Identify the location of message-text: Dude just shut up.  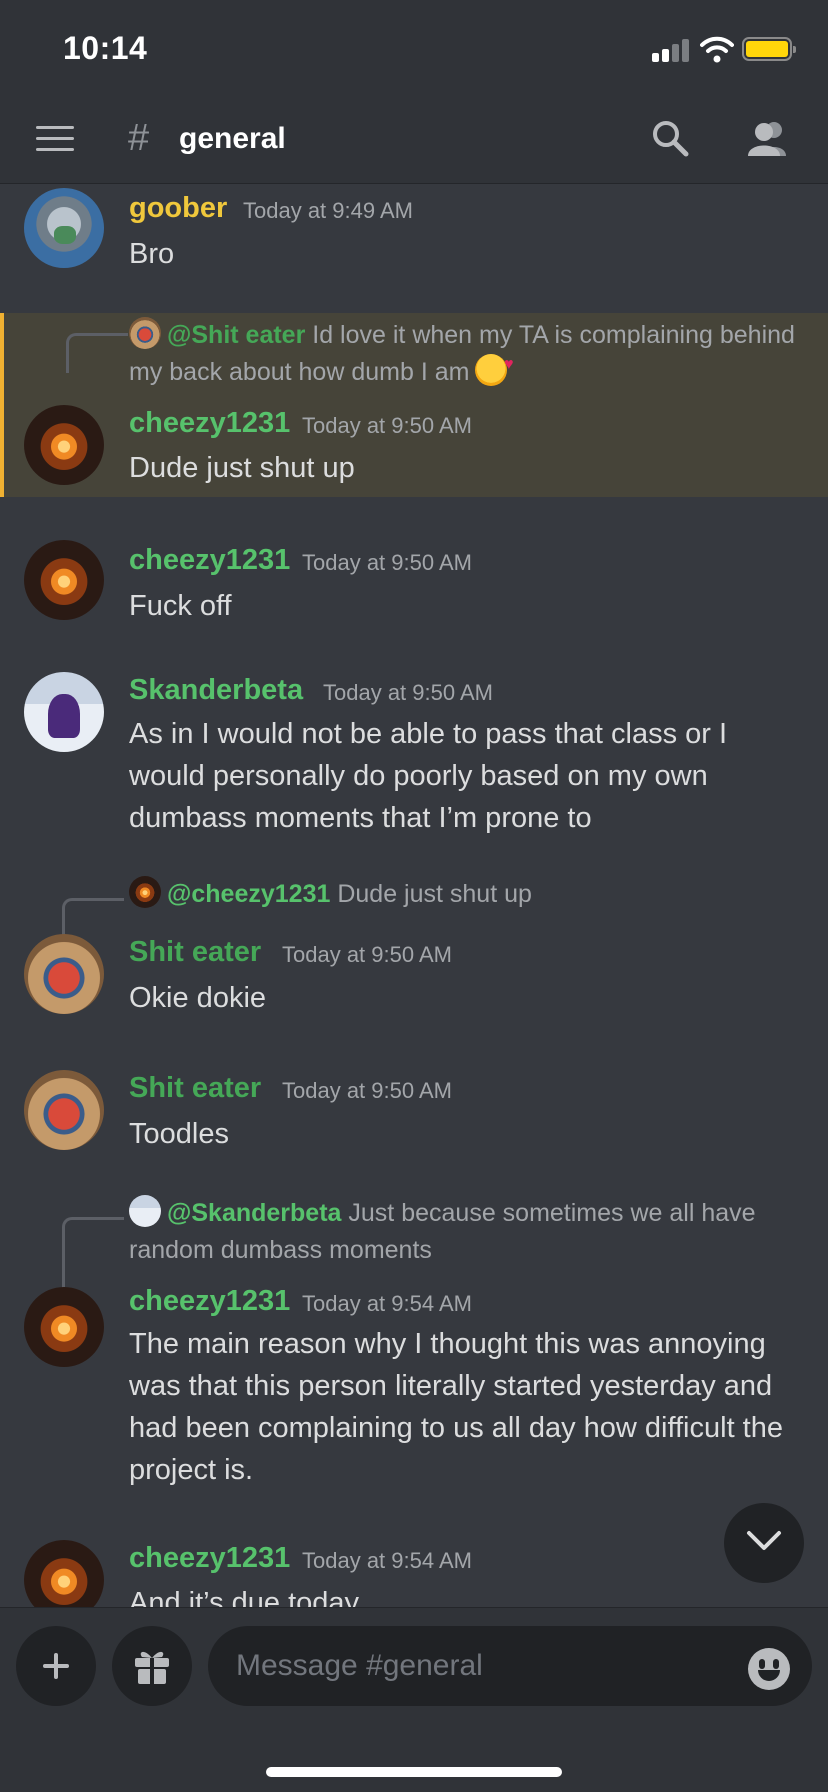
(242, 468).